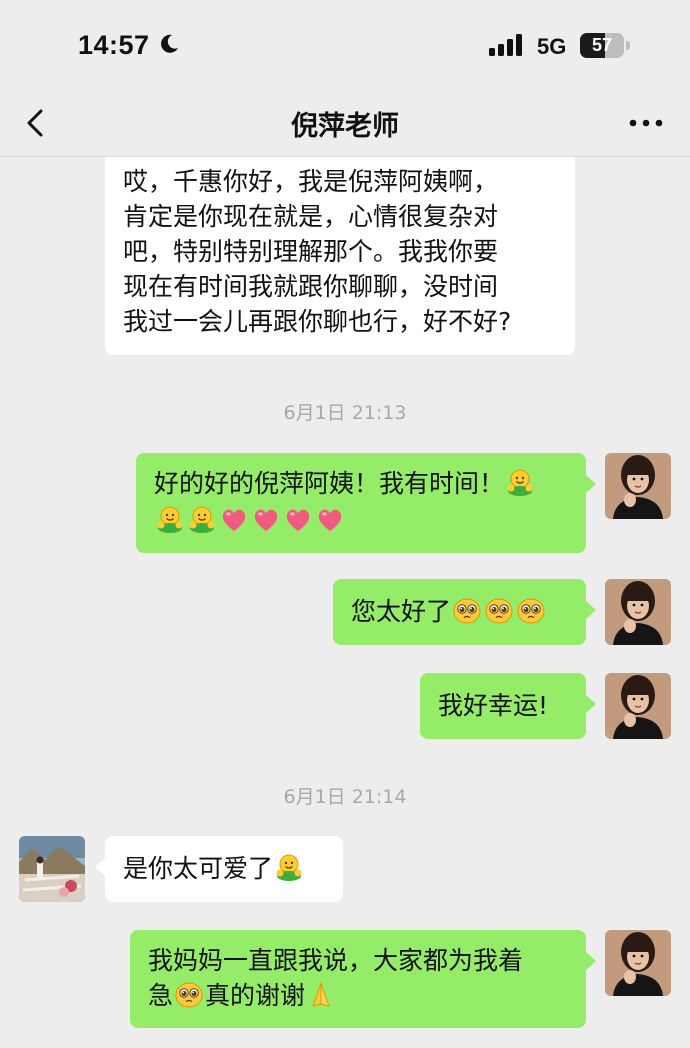 The width and height of the screenshot is (690, 1048). What do you see at coordinates (345, 797) in the screenshot?
I see `timestamp: 6月1日 21:14` at bounding box center [345, 797].